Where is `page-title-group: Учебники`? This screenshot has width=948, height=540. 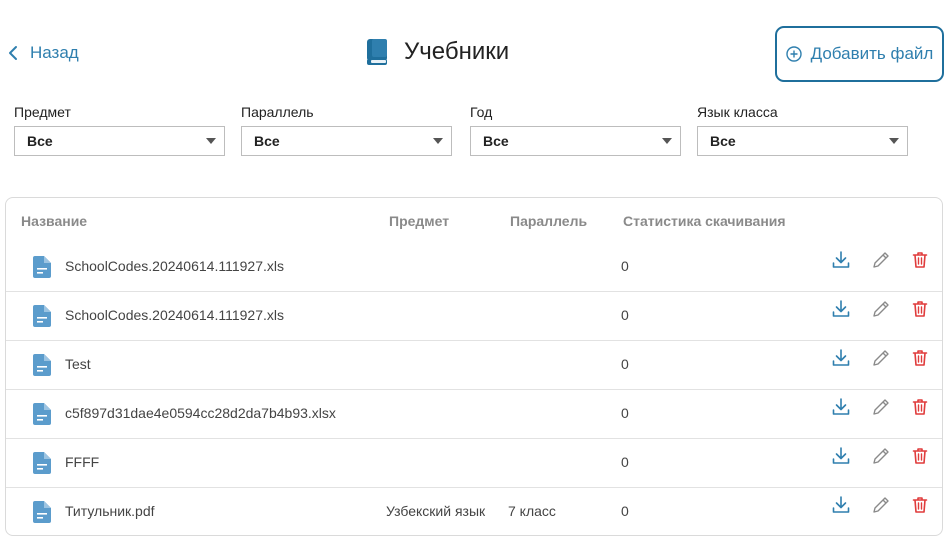 page-title-group: Учебники is located at coordinates (437, 52).